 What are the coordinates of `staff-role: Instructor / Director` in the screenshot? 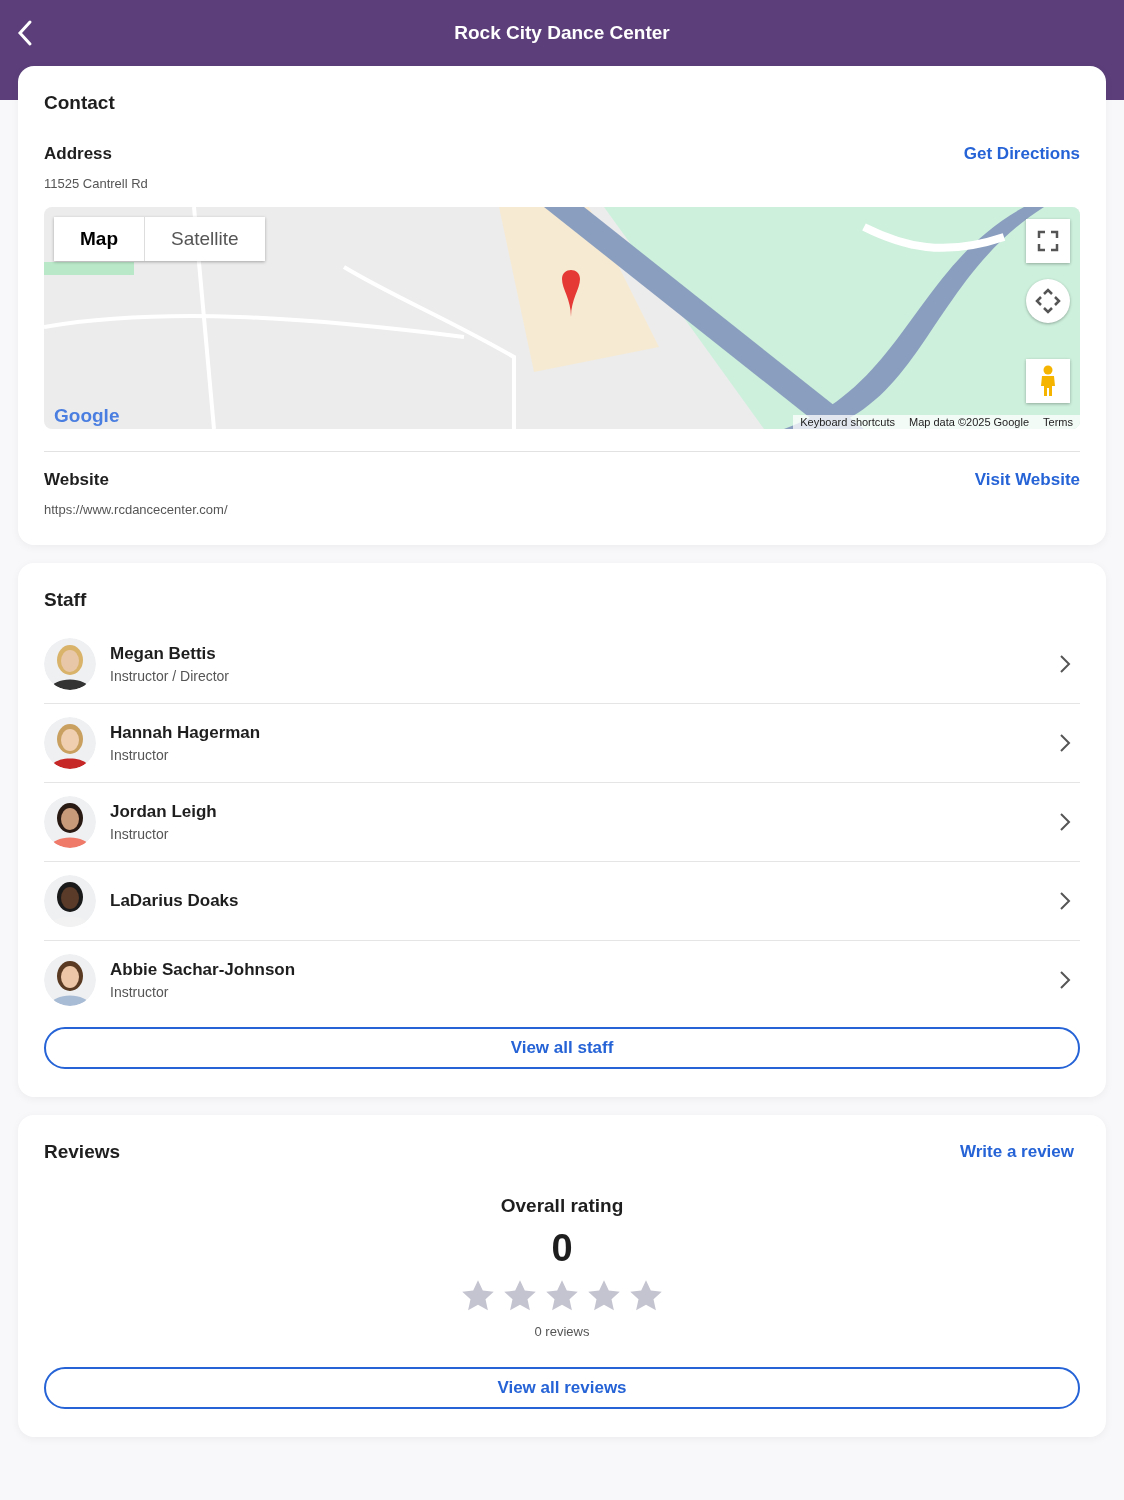 It's located at (170, 676).